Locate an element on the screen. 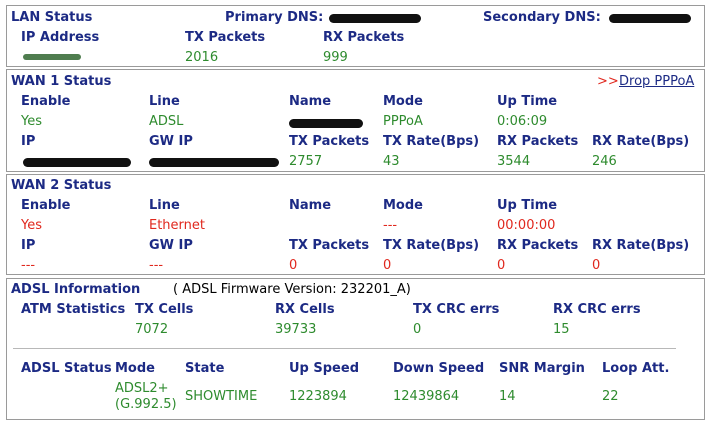 This screenshot has height=423, width=711. wan2-tx-rate-value: 0 is located at coordinates (387, 265).